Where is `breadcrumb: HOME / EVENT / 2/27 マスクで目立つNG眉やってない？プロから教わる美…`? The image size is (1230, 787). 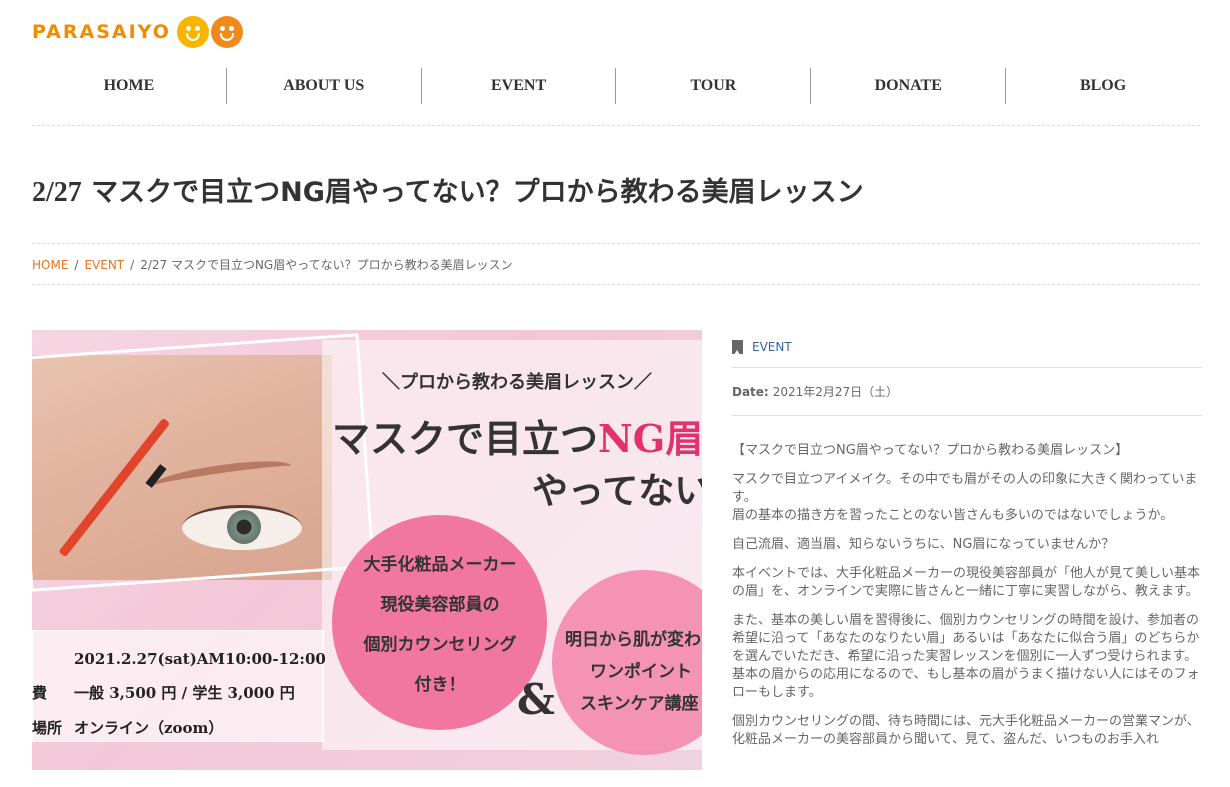 breadcrumb: HOME / EVENT / 2/27 マスクで目立つNG眉やってない？プロから教わる美… is located at coordinates (272, 264).